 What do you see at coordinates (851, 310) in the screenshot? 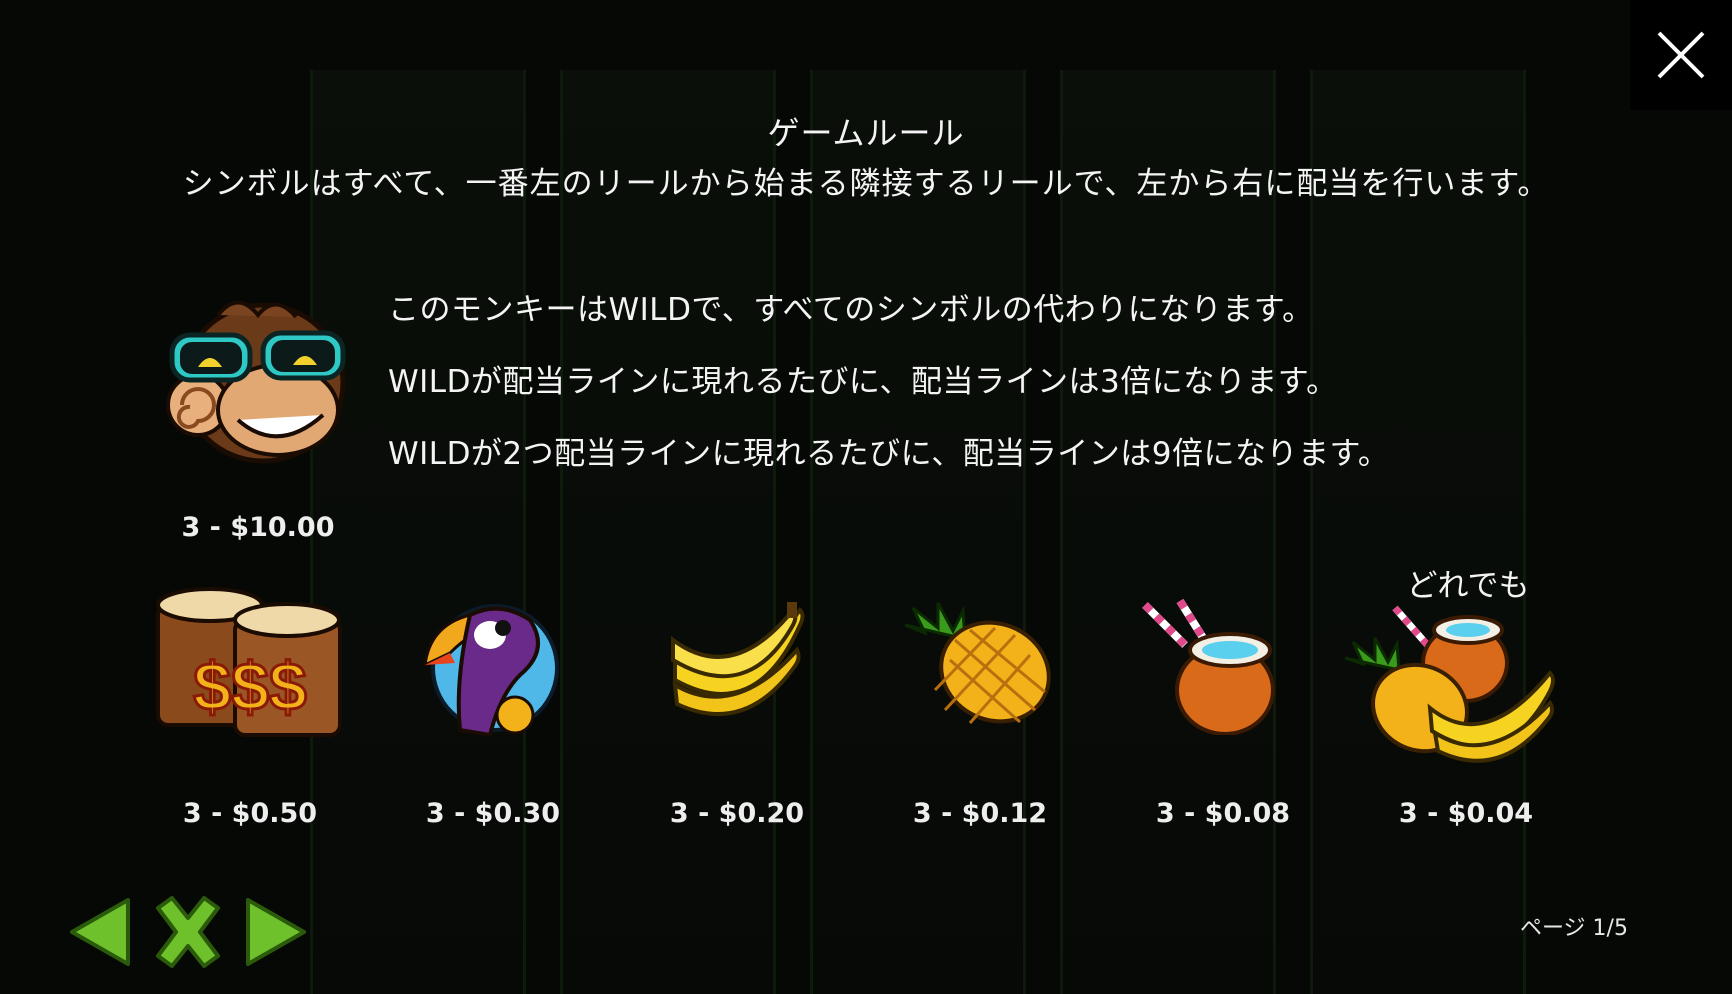
I see `wild-line-1: このモンキーはWILDで、すべてのシンボルの代わりになります。` at bounding box center [851, 310].